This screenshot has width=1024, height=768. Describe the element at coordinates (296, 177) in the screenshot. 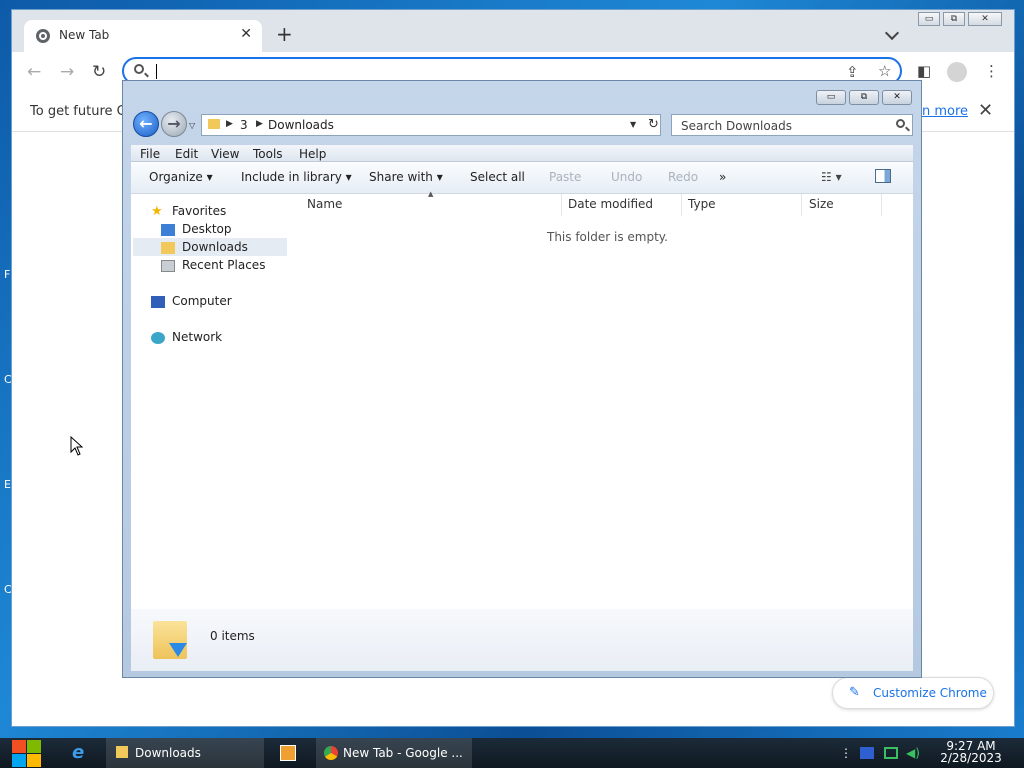

I see `include-in-library-button: Include in library ▾` at that location.